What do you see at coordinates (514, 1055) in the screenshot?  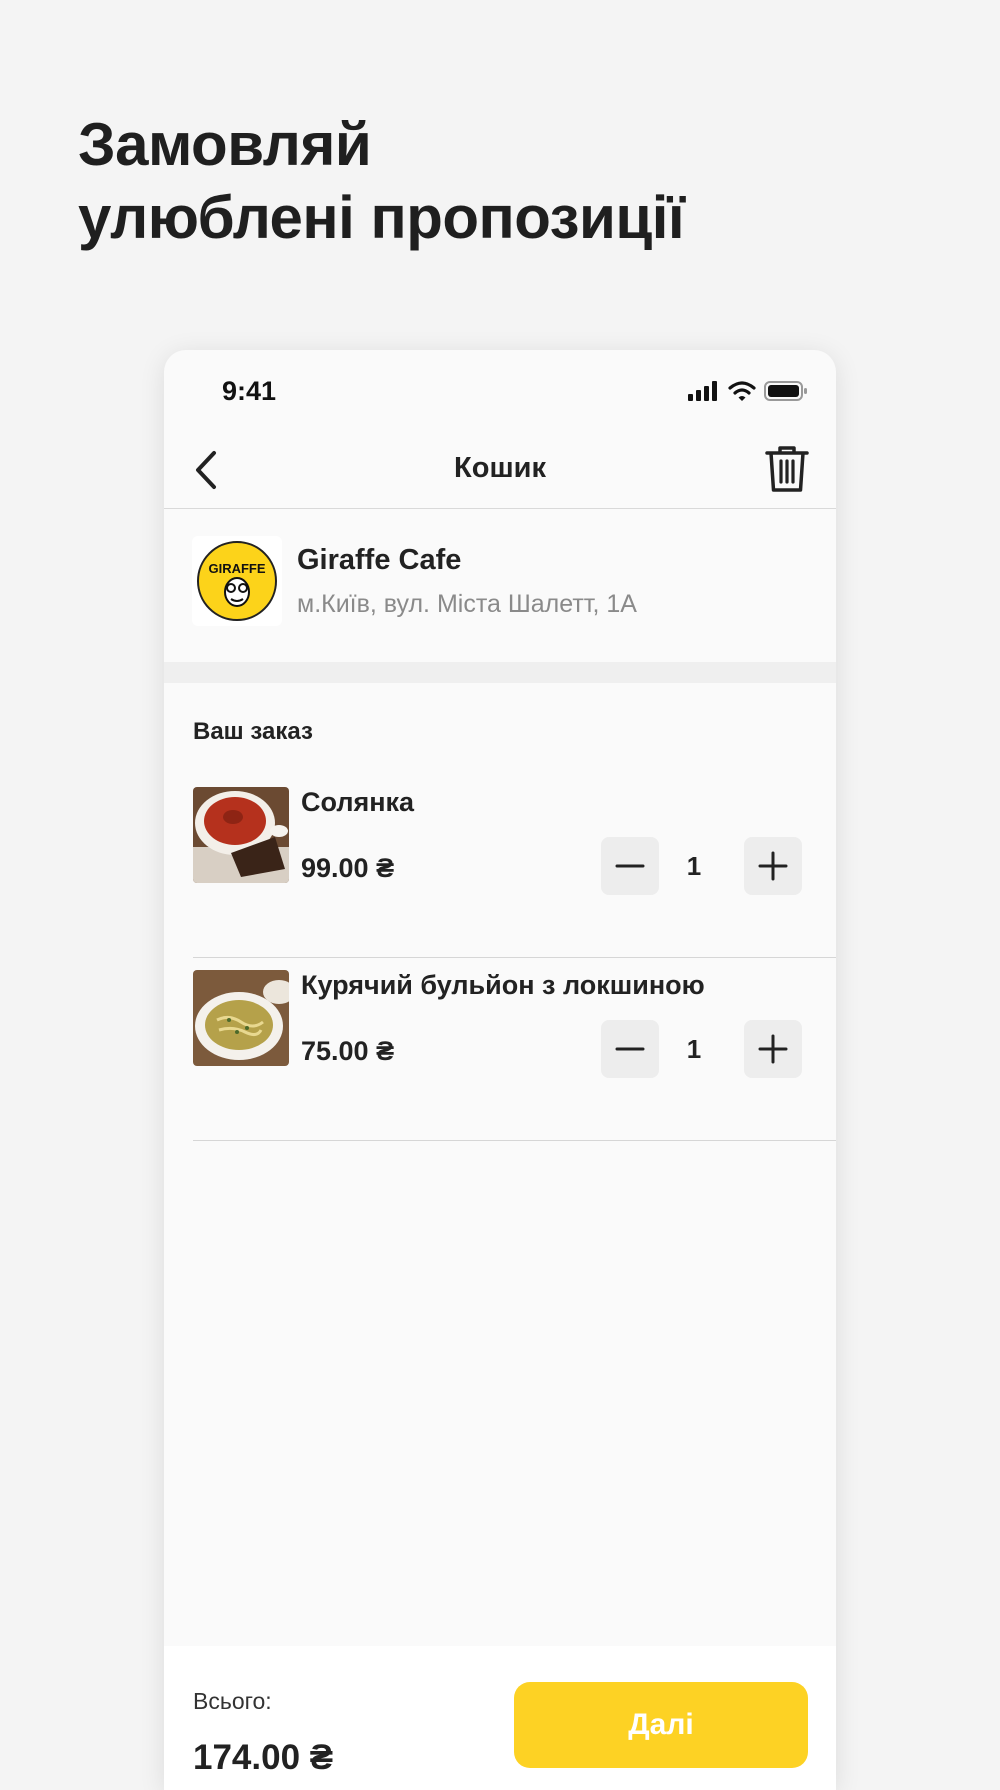 I see `cart-item: Курячий бульйон з локшиною 75.00 ₴ 1` at bounding box center [514, 1055].